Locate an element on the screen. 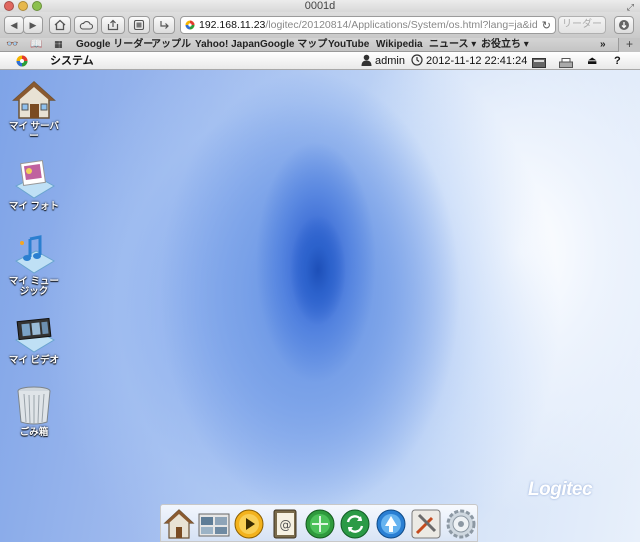 The height and width of the screenshot is (542, 640). app-dock: @ is located at coordinates (319, 523).